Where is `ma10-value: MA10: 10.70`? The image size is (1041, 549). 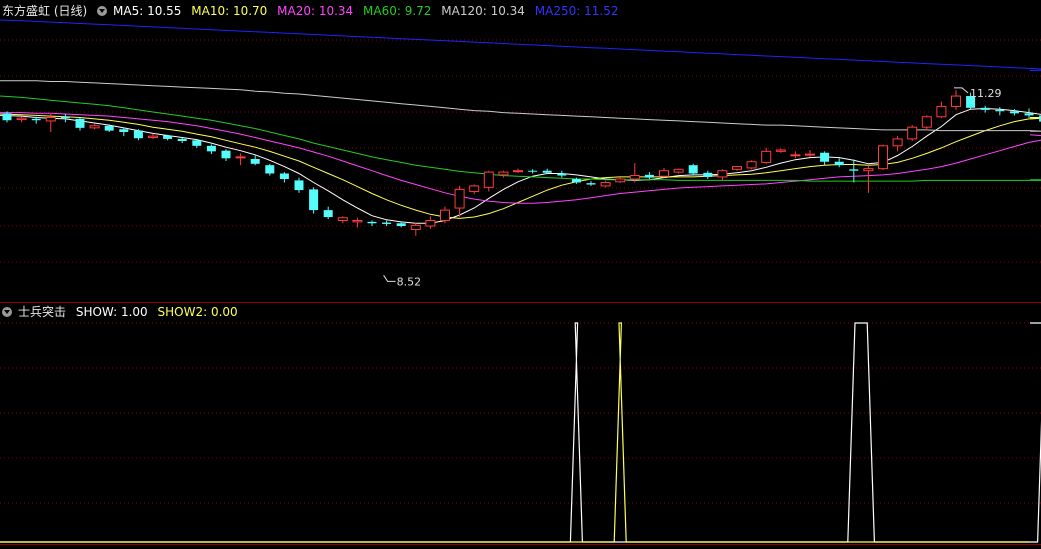 ma10-value: MA10: 10.70 is located at coordinates (229, 11).